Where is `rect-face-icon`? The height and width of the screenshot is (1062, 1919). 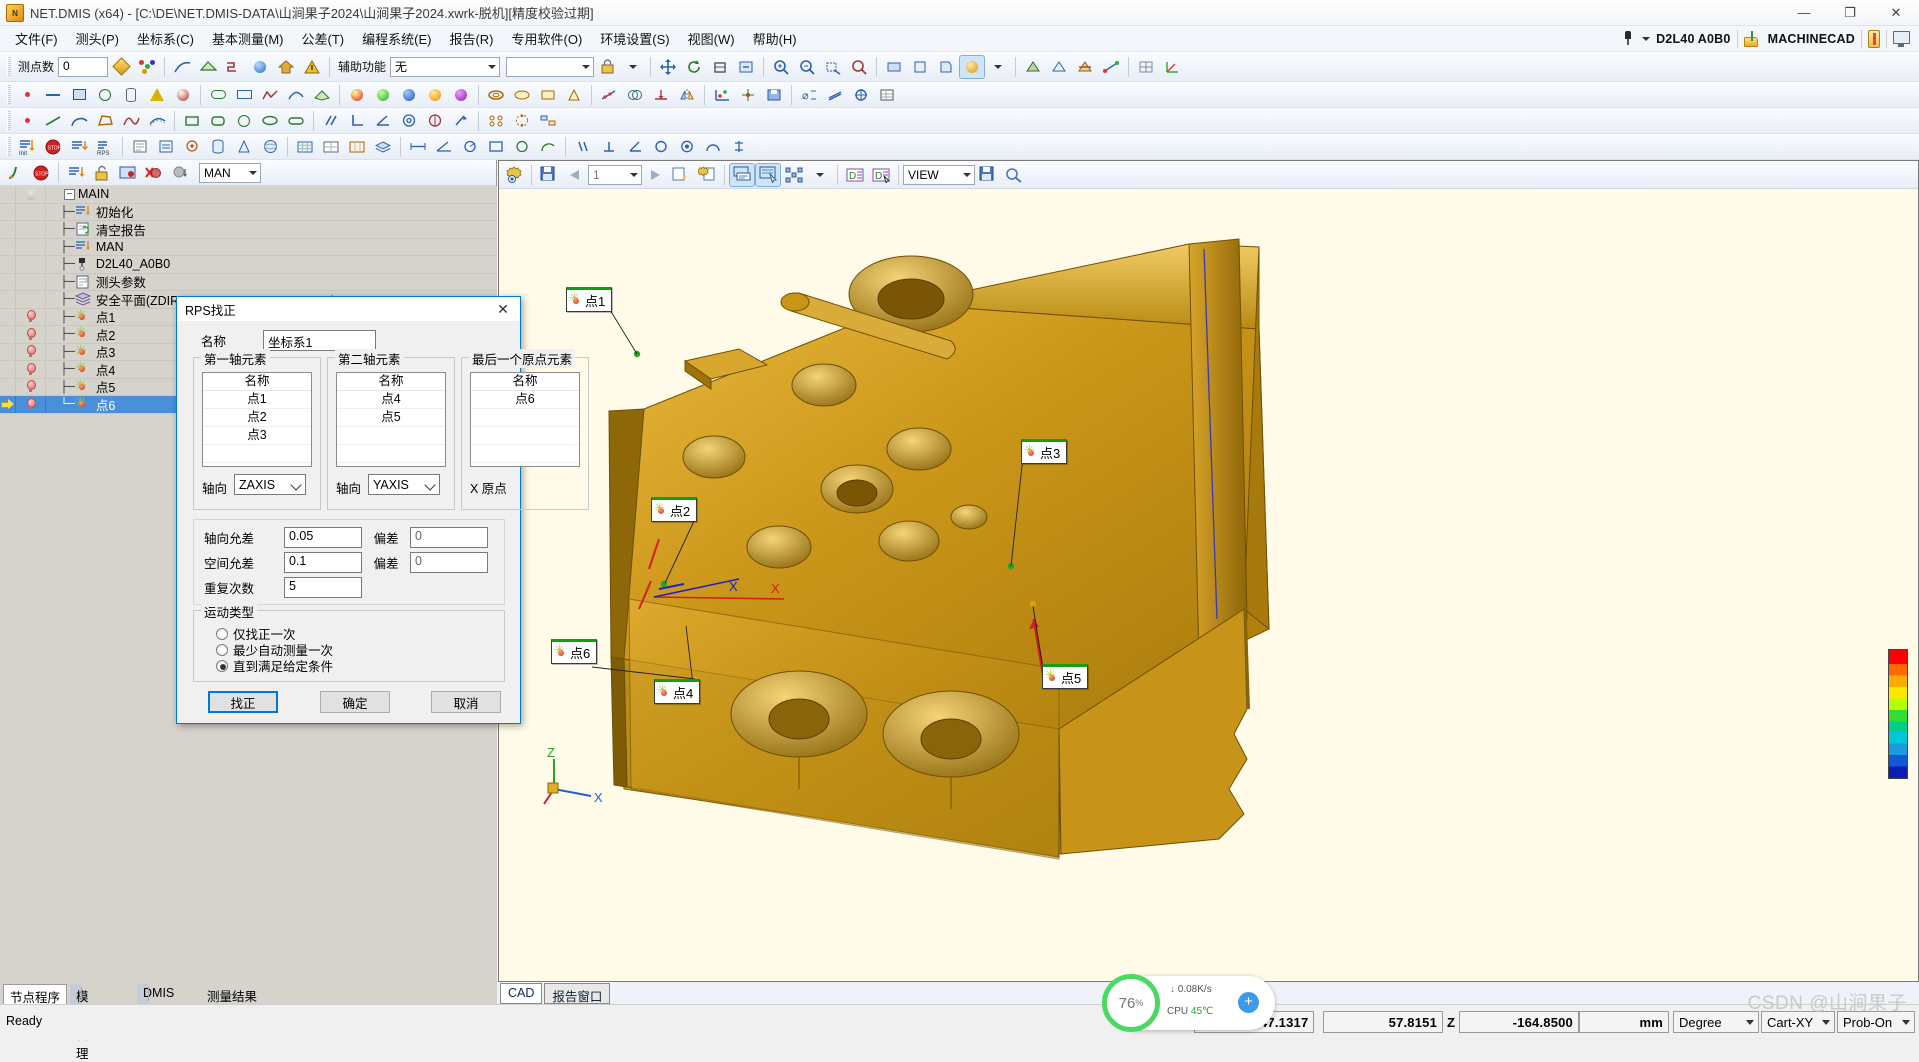
rect-face-icon is located at coordinates (548, 95).